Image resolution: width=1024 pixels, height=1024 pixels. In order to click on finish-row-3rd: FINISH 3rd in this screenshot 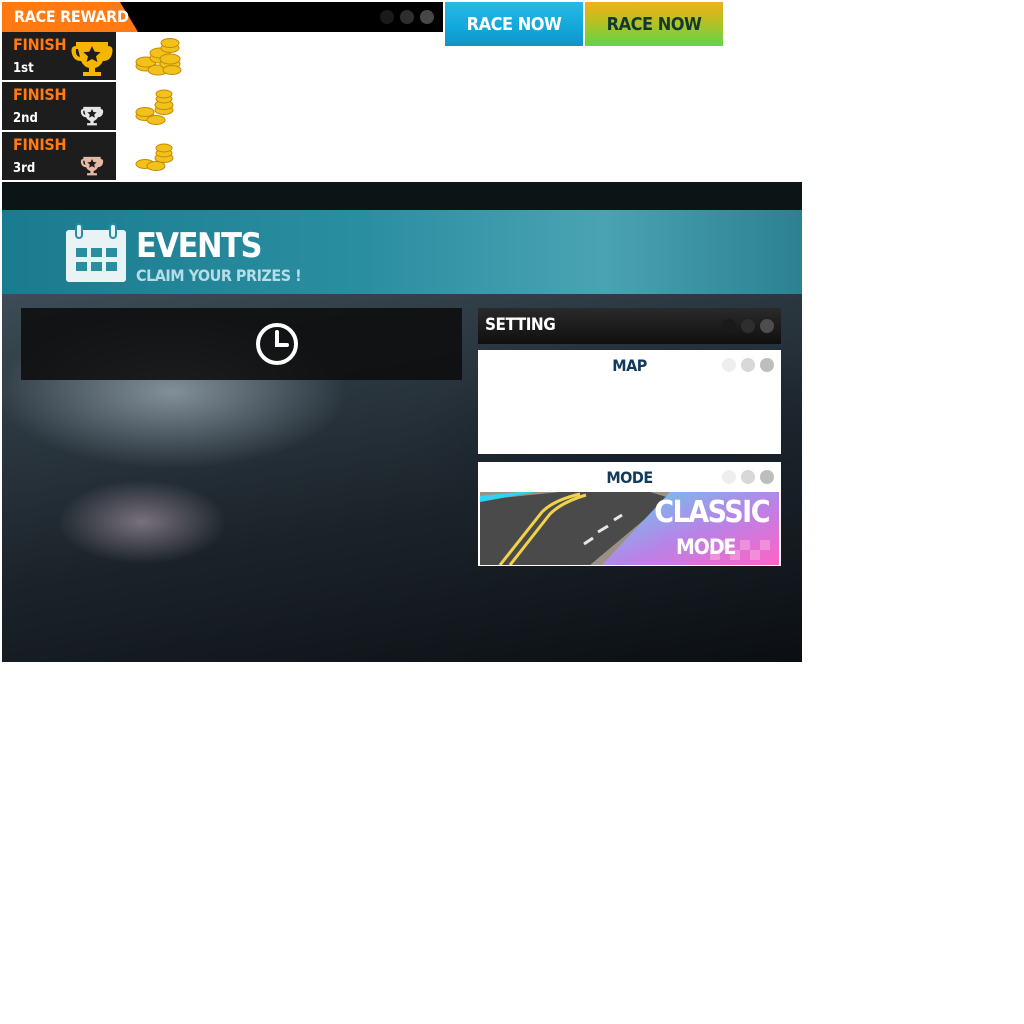, I will do `click(59, 156)`.